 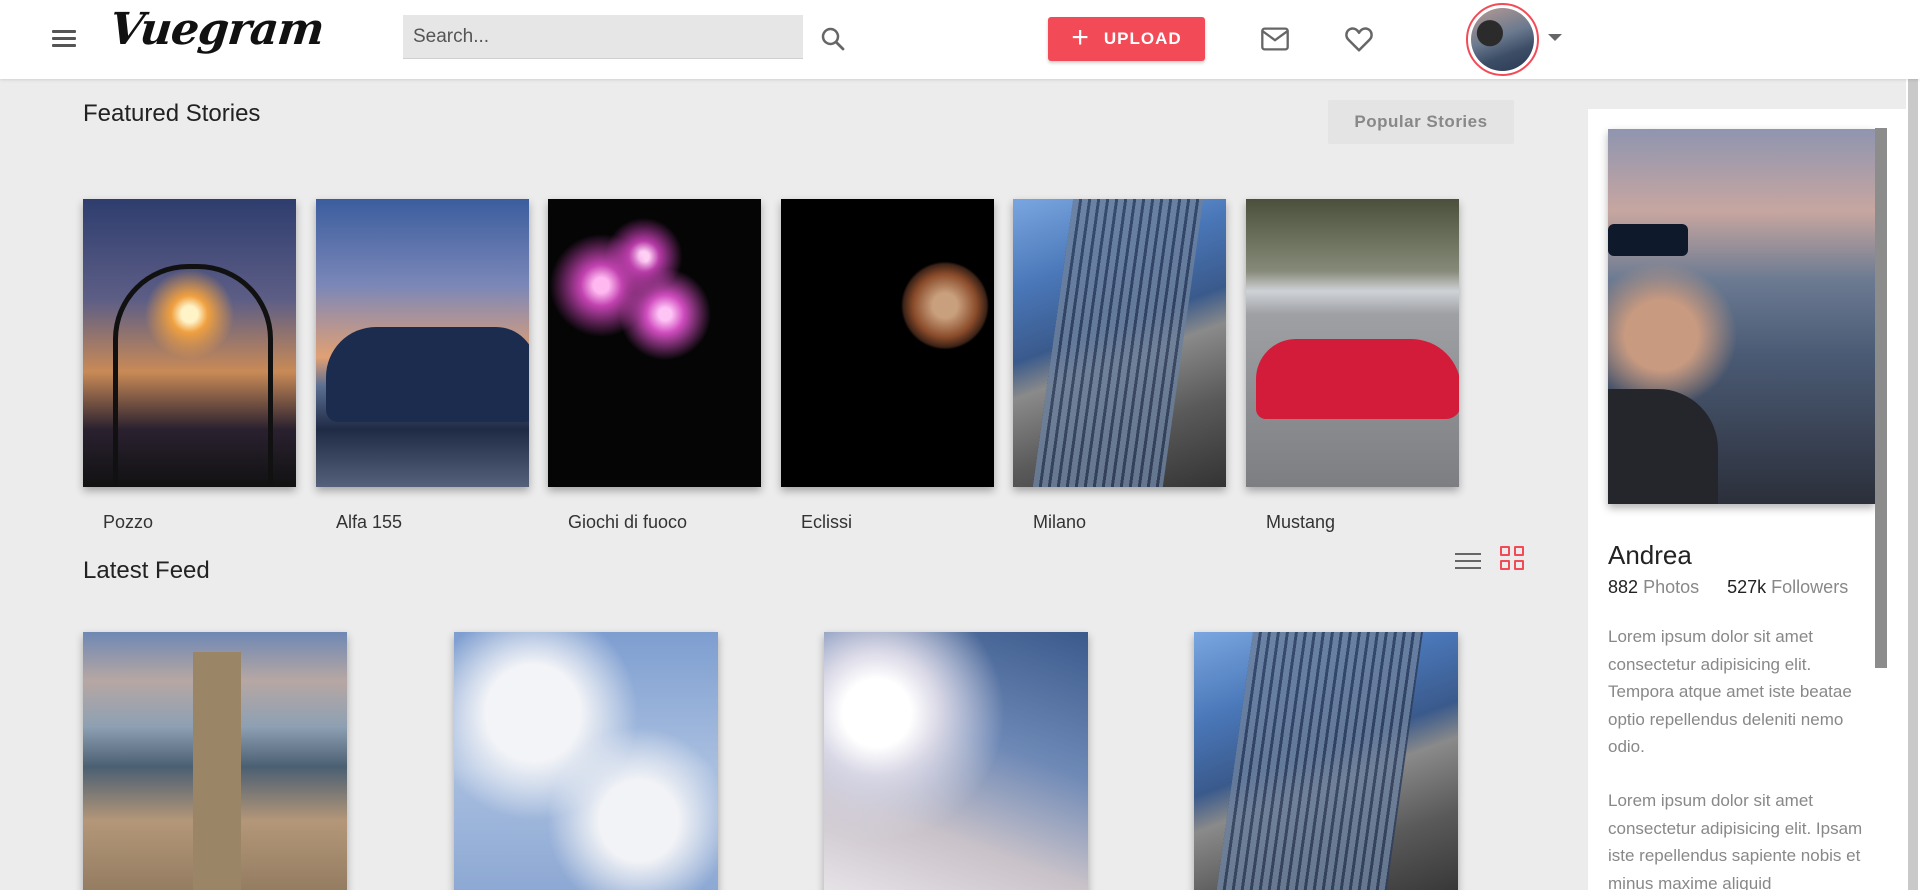 I want to click on story-card: Eclissi, so click(x=887, y=366).